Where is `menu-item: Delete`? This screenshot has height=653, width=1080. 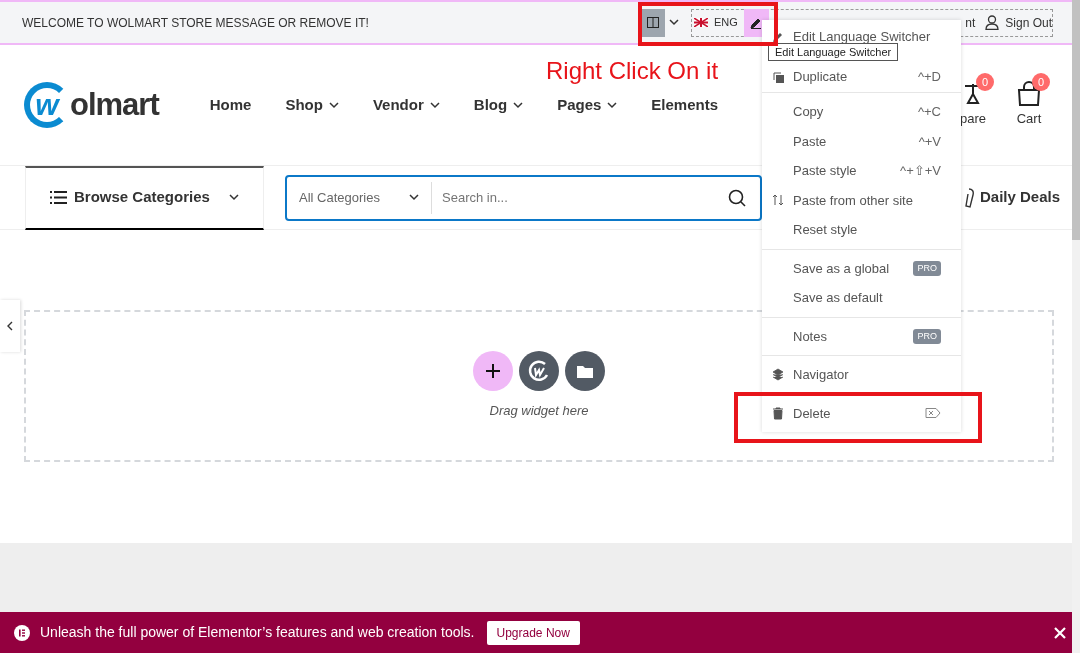
menu-item: Delete is located at coordinates (861, 413).